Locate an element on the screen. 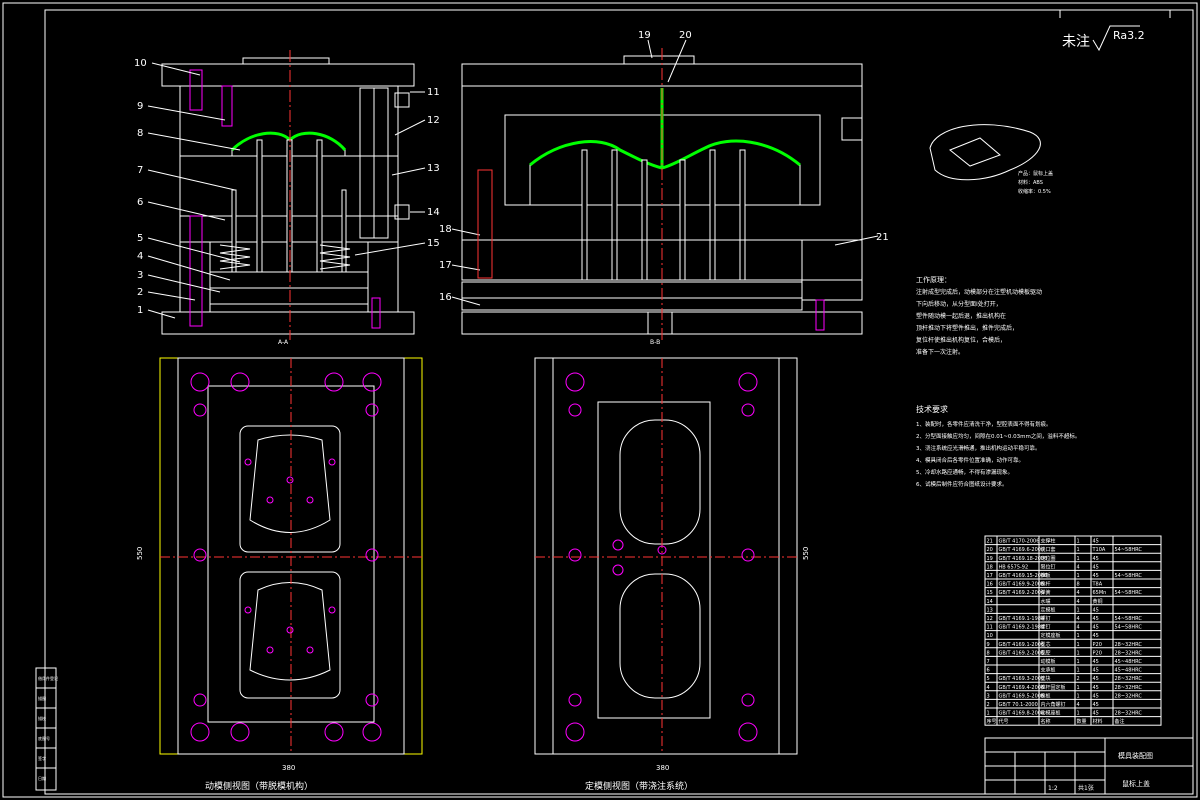 The height and width of the screenshot is (800, 1200). balloon-8: 8 is located at coordinates (140, 133).